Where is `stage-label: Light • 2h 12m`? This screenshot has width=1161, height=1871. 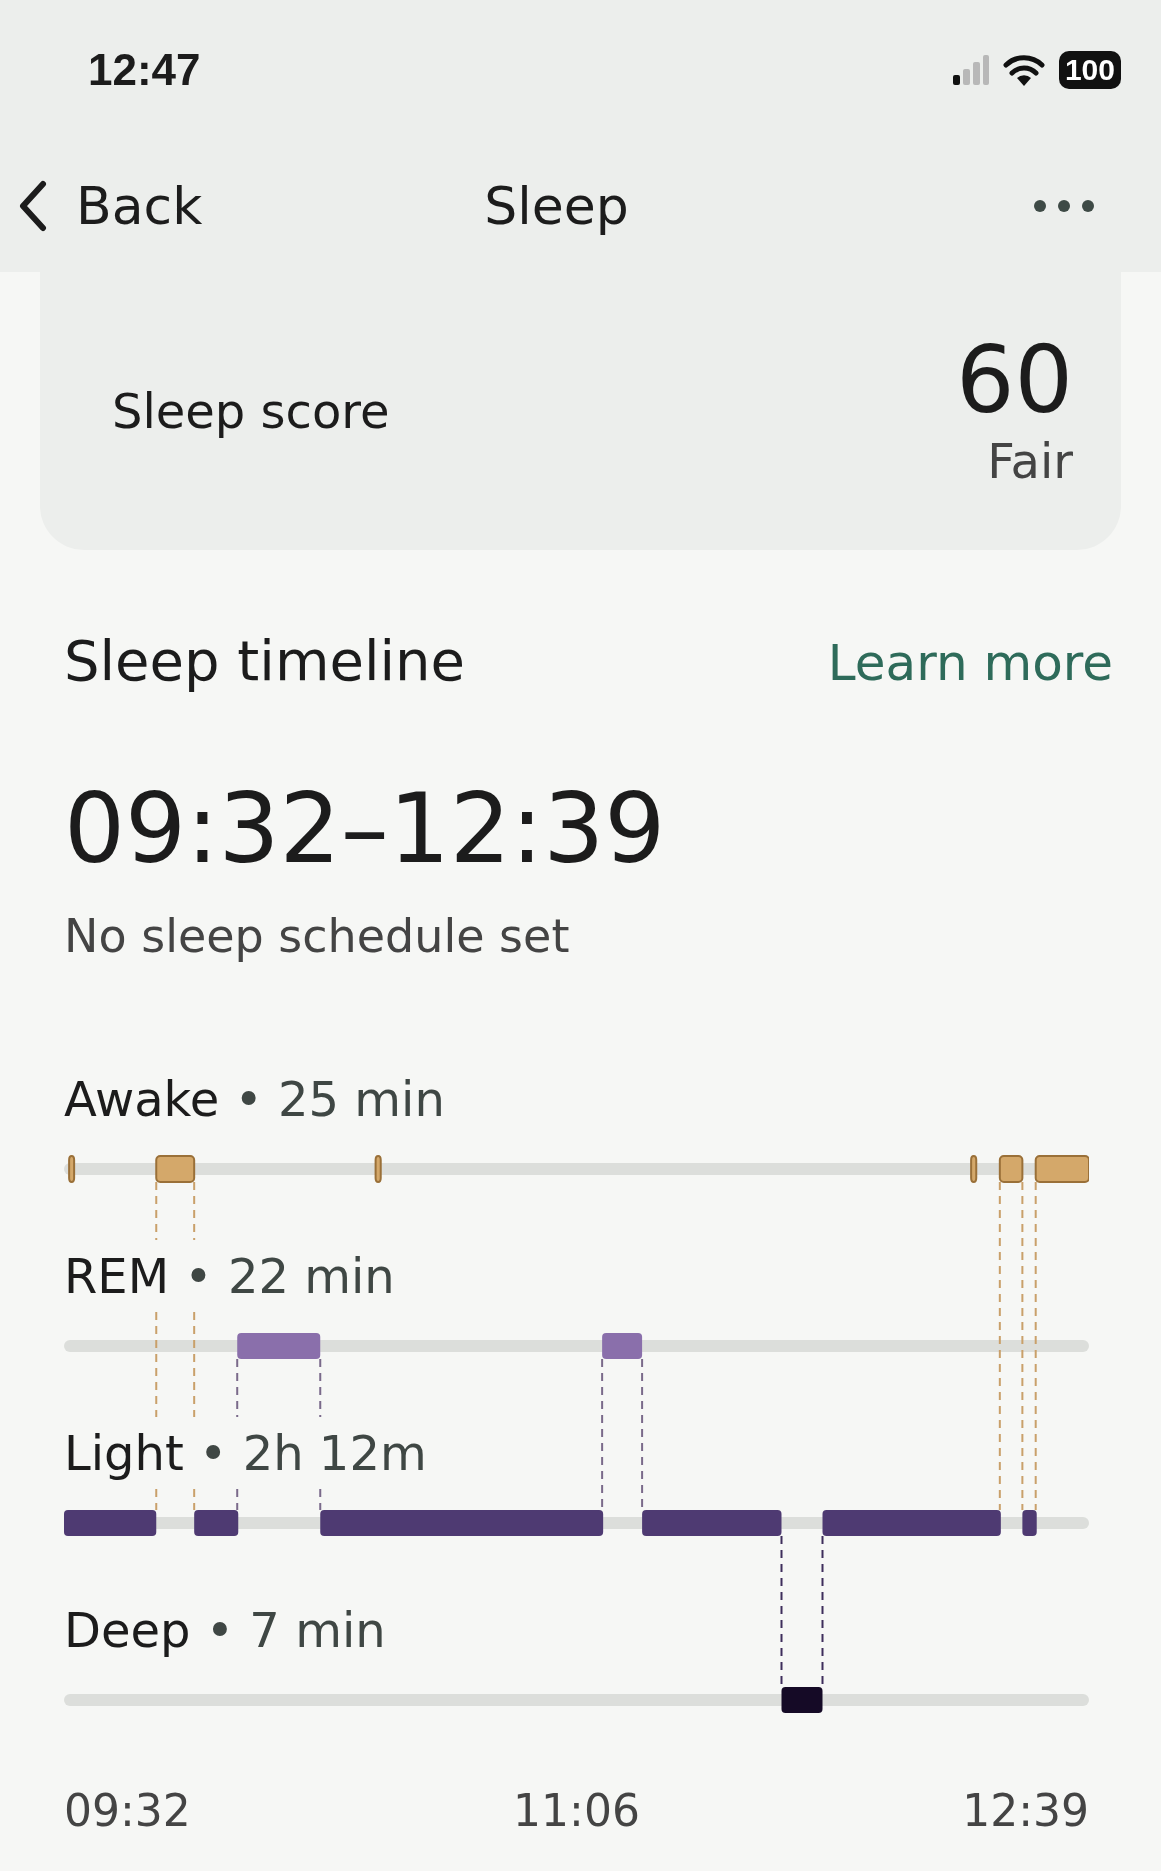
stage-label: Light • 2h 12m is located at coordinates (246, 1453).